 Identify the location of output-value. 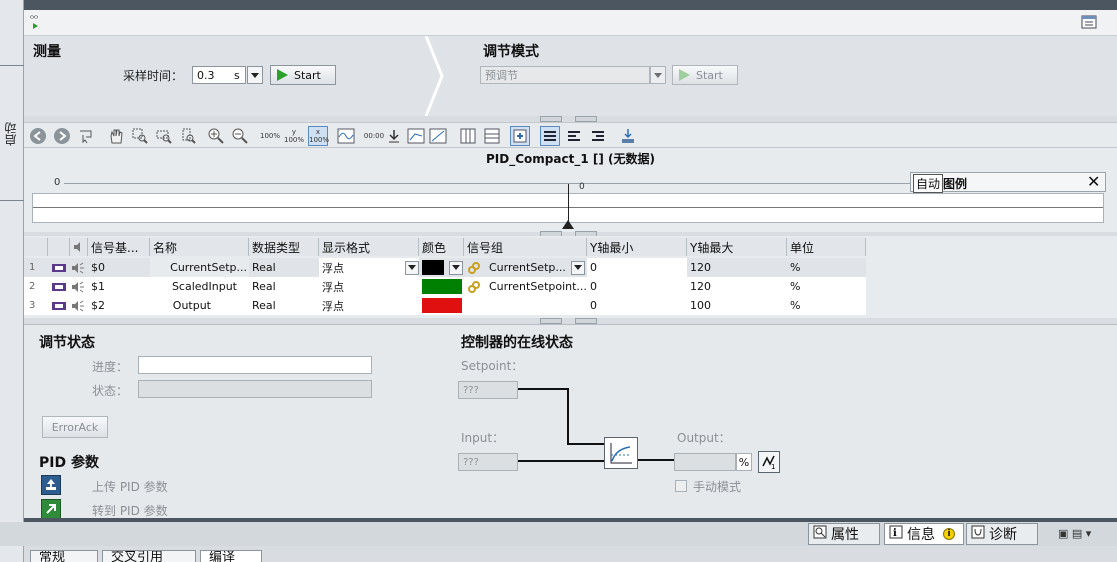
(705, 462).